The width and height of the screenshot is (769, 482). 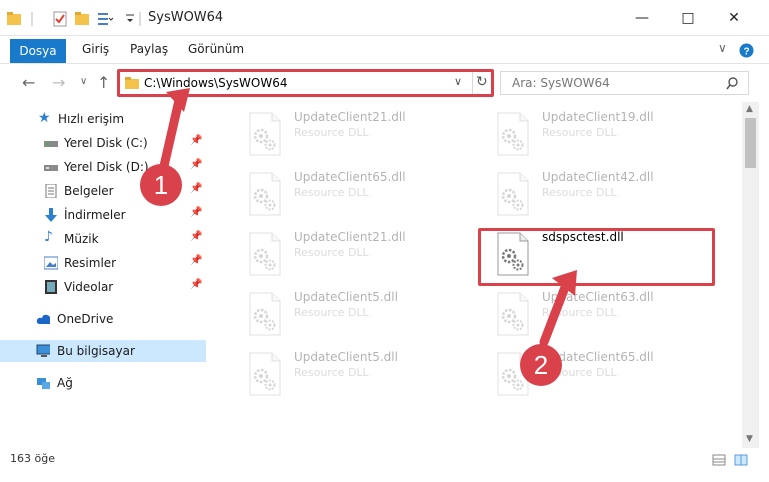 What do you see at coordinates (32, 458) in the screenshot?
I see `item-count: 163 öğe` at bounding box center [32, 458].